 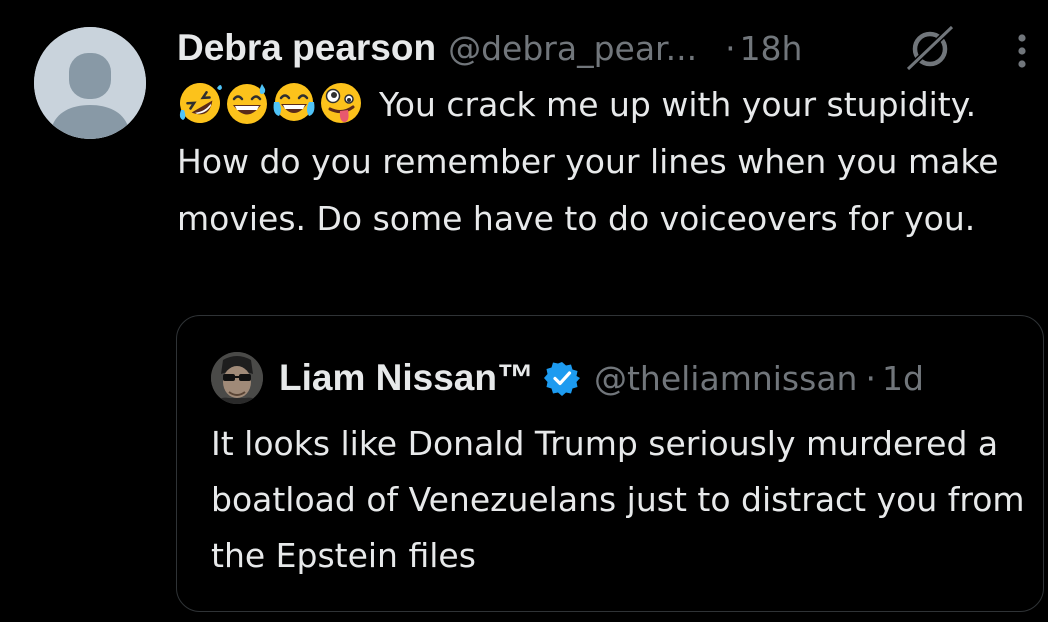 What do you see at coordinates (406, 378) in the screenshot?
I see `quoted-author-display-name: Liam Nissan™` at bounding box center [406, 378].